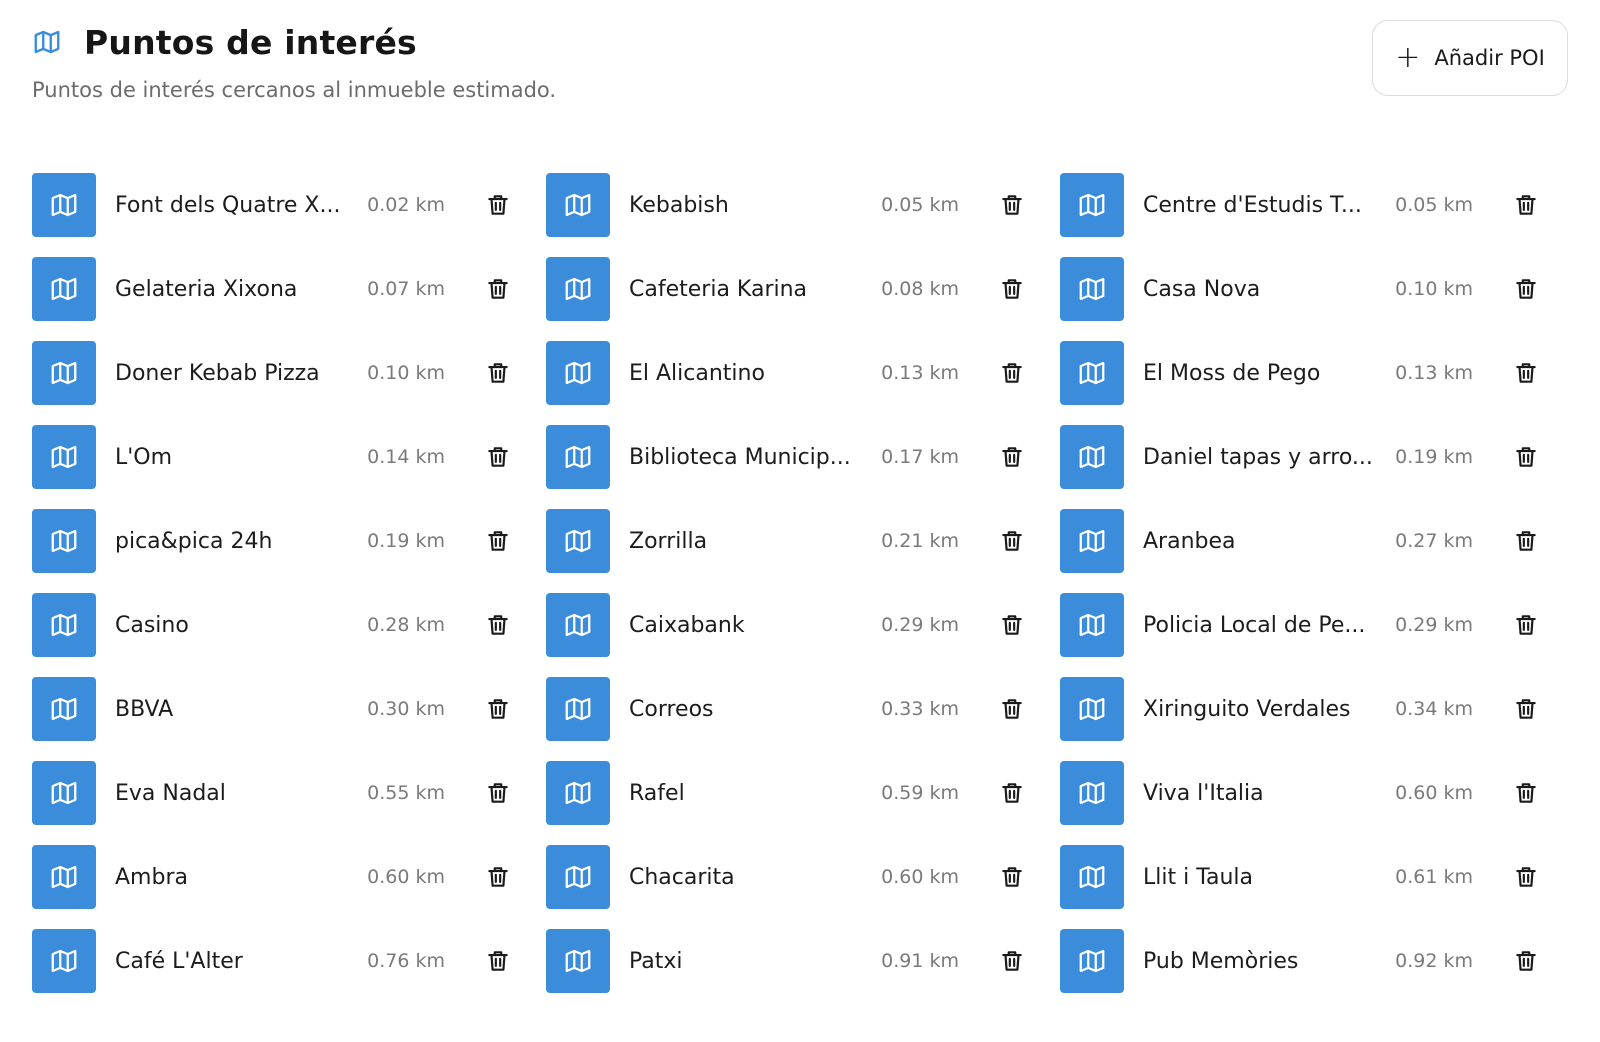  What do you see at coordinates (1232, 373) in the screenshot?
I see `poi-name: El Moss de Pego` at bounding box center [1232, 373].